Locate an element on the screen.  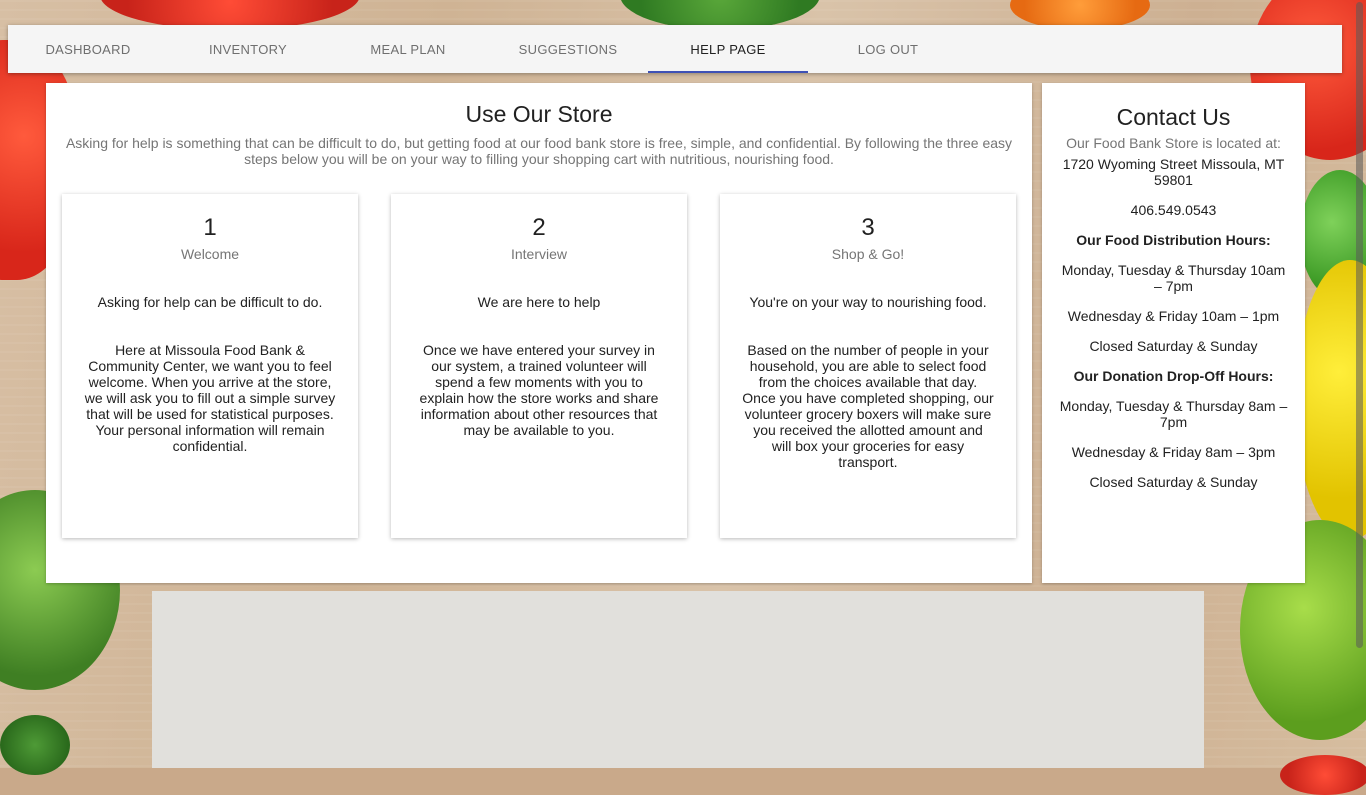
step-lead-text: You're on your way to nourishing food. is located at coordinates (868, 302).